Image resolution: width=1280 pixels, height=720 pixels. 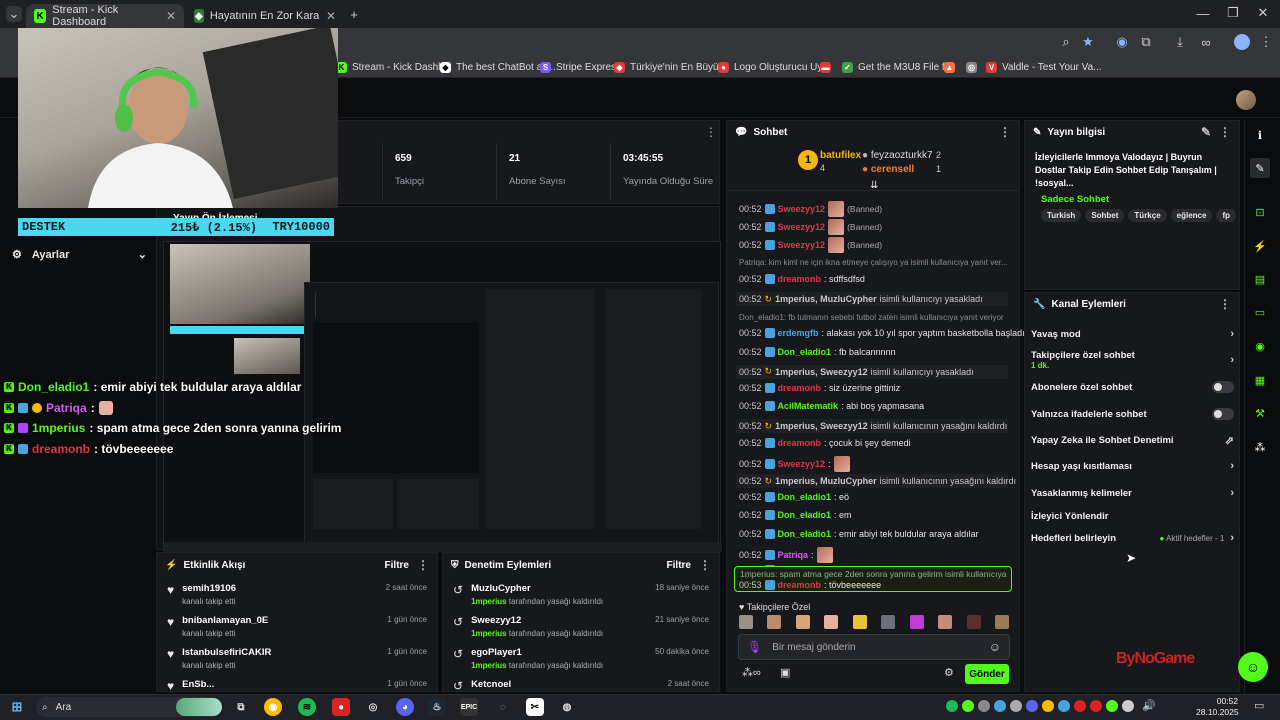 I want to click on spotify-icon: ≋, so click(x=307, y=707).